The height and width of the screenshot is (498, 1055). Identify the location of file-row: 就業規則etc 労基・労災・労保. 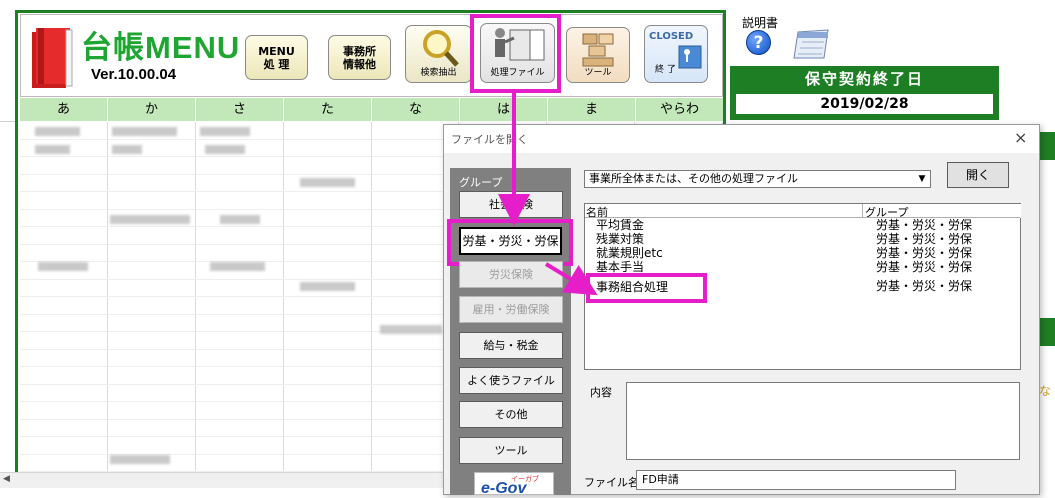
(802, 253).